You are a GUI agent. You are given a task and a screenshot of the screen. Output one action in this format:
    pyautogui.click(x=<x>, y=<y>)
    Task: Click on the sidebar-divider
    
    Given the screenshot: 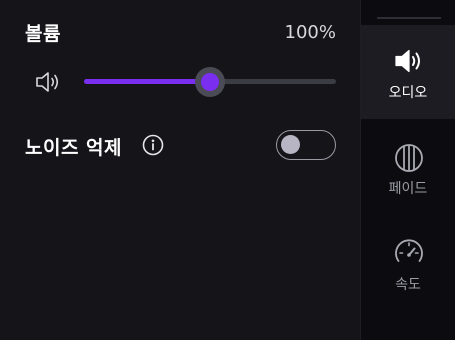 What is the action you would take?
    pyautogui.click(x=409, y=18)
    